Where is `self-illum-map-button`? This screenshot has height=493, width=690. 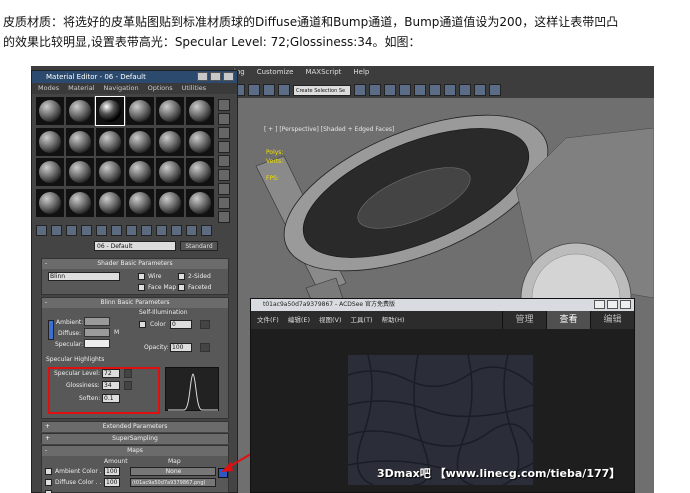 self-illum-map-button is located at coordinates (205, 324).